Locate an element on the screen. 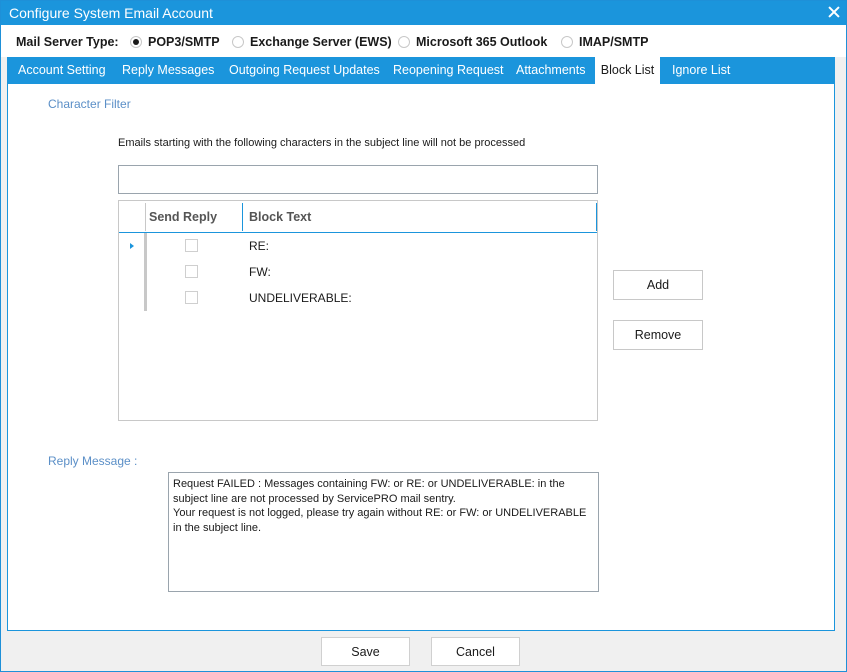 This screenshot has height=672, width=847. table-row: RE: is located at coordinates (372, 246).